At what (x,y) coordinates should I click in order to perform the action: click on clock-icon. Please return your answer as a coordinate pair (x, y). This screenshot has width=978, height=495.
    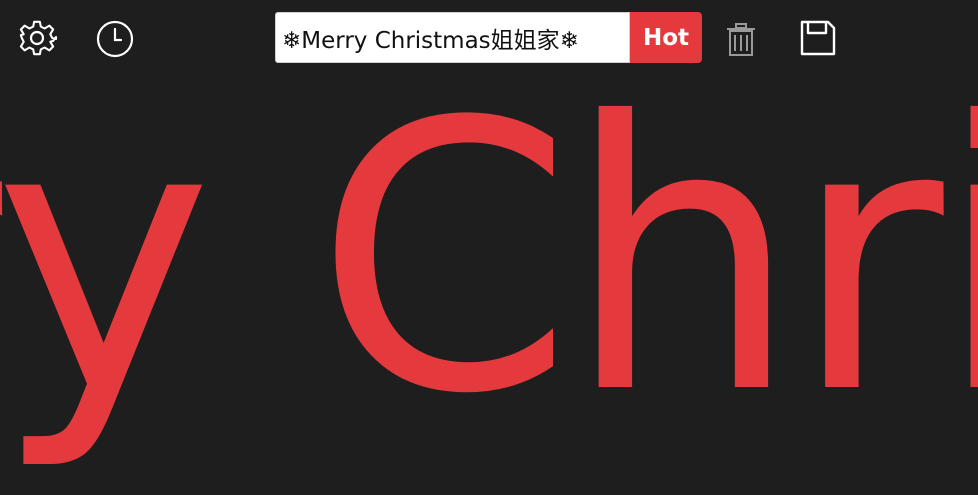
    Looking at the image, I should click on (115, 39).